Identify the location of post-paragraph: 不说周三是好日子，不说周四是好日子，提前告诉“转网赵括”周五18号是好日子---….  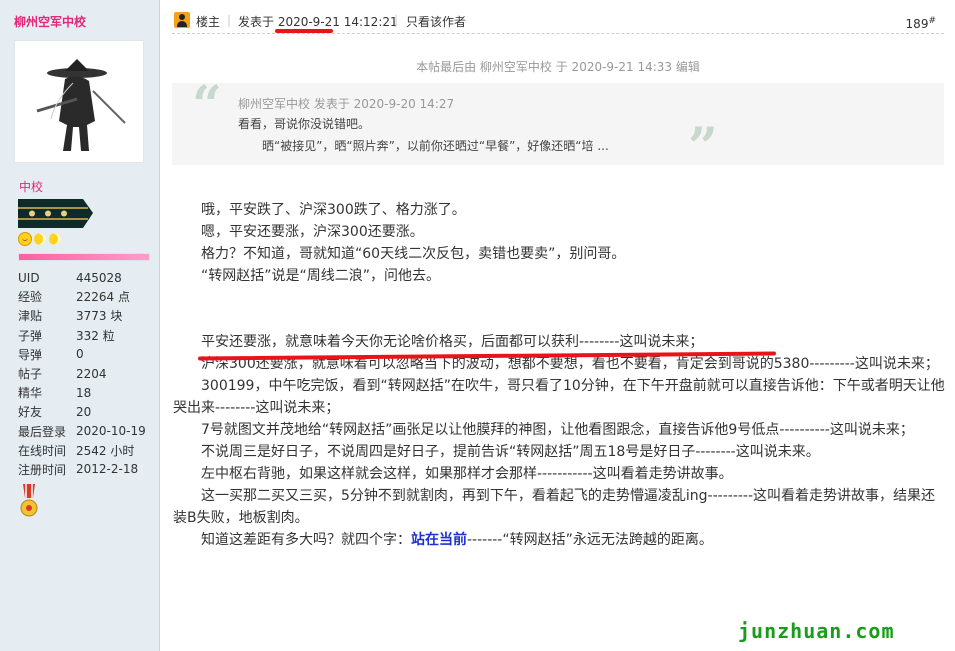
(510, 452).